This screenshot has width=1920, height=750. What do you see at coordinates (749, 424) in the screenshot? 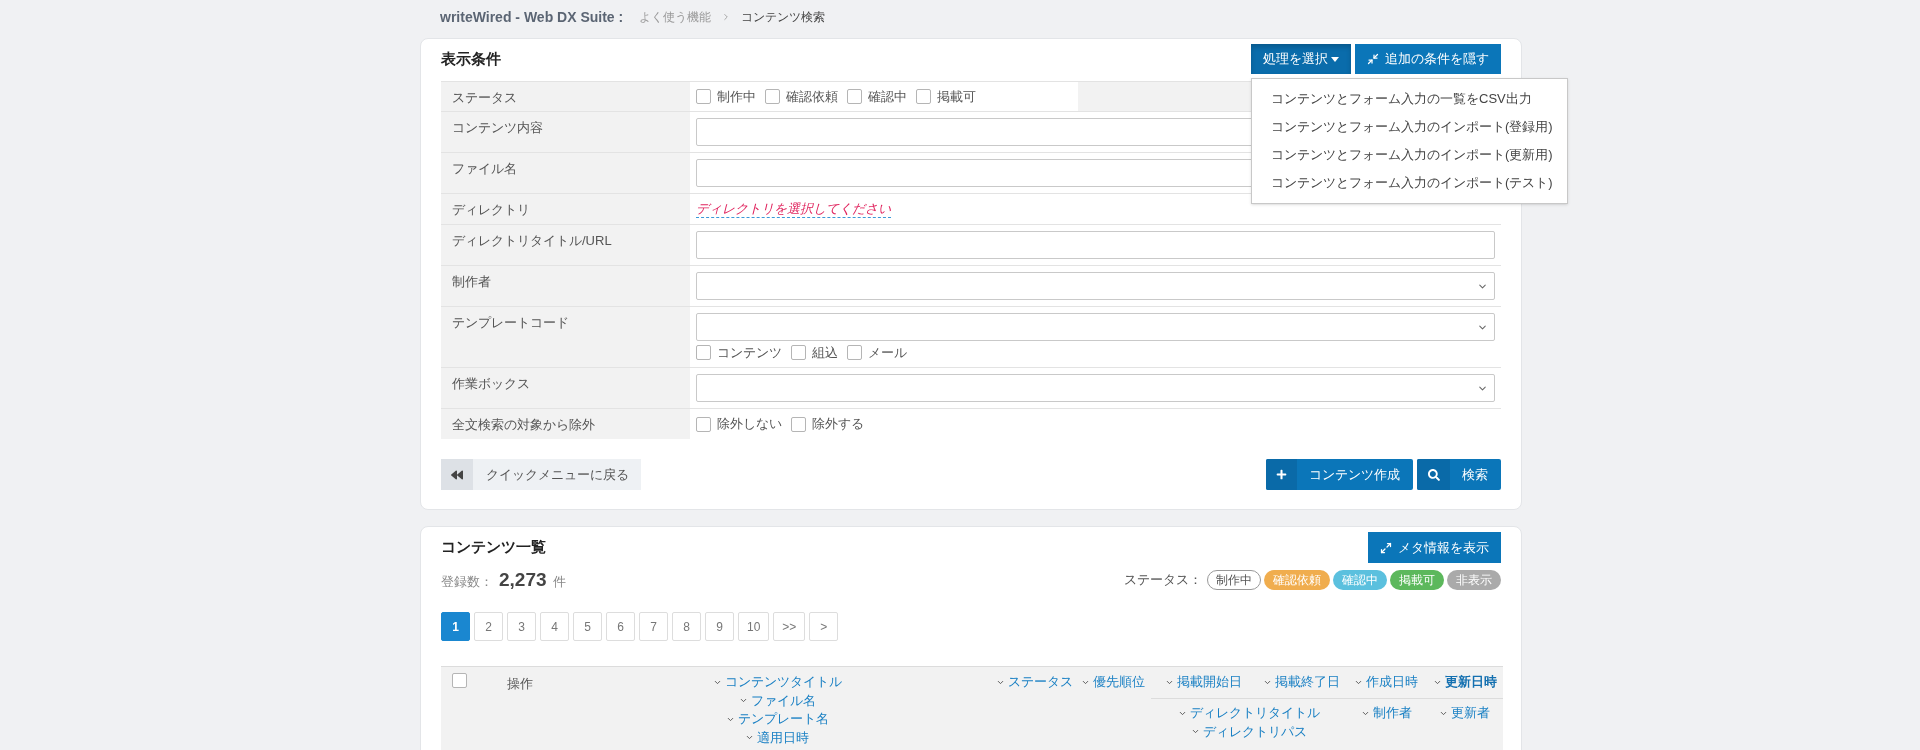
I see `checkbox-label: 除外しない` at bounding box center [749, 424].